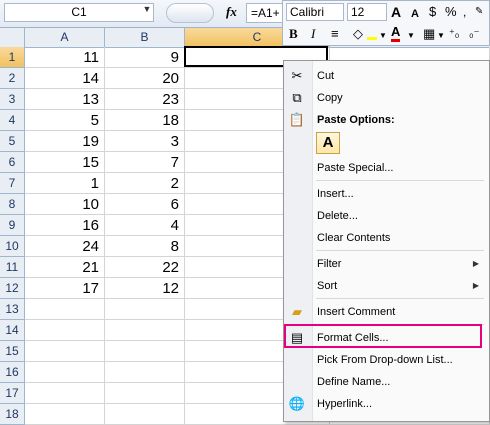 The image size is (490, 425). What do you see at coordinates (12, 120) in the screenshot?
I see `row-header: 4` at bounding box center [12, 120].